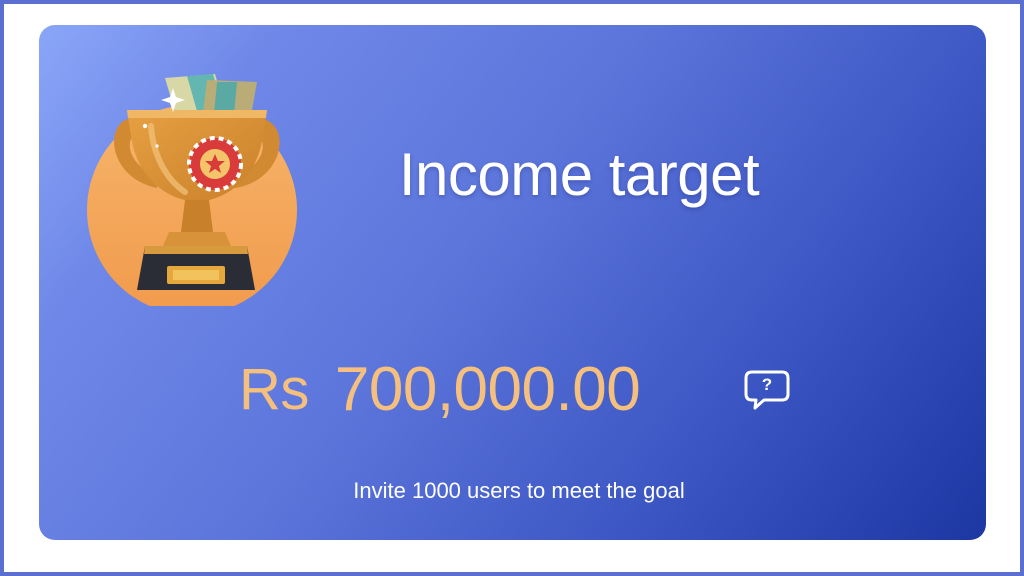 The width and height of the screenshot is (1024, 576). I want to click on income-amount: Rs 700,000.00, so click(440, 390).